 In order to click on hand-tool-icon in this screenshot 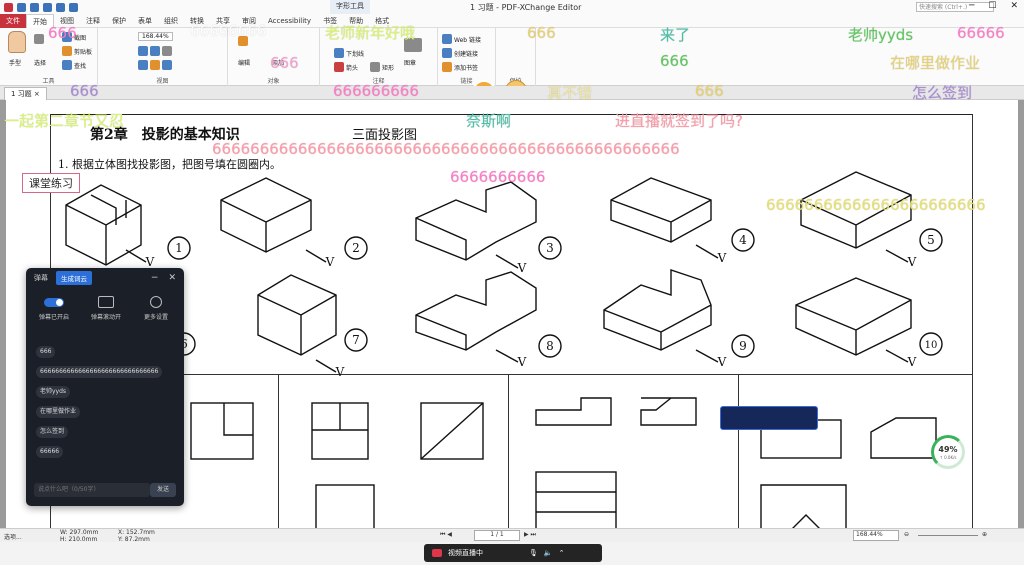, I will do `click(17, 42)`.